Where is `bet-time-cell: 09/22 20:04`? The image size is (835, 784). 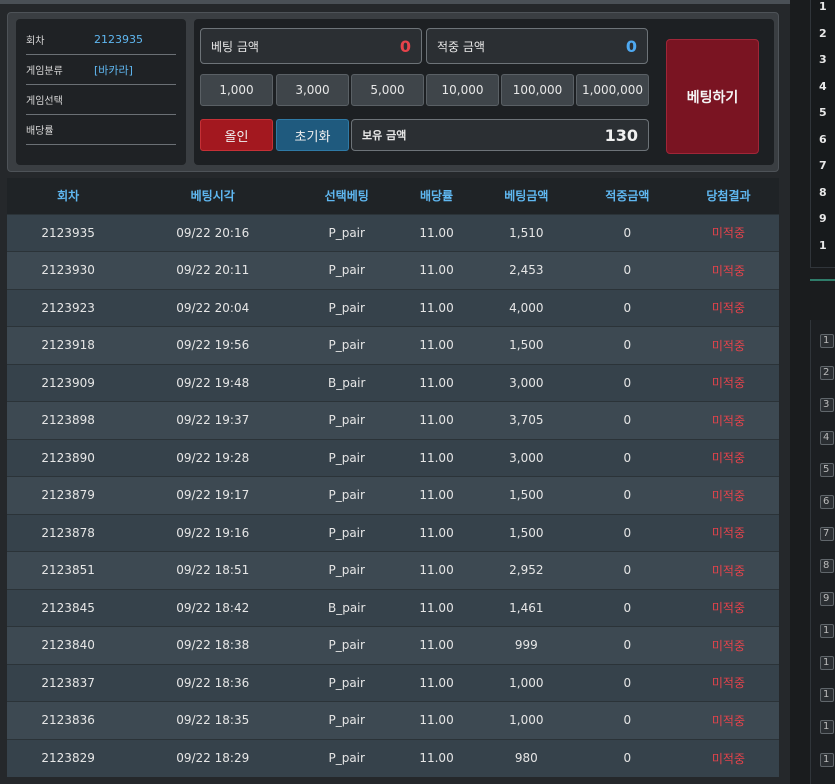 bet-time-cell: 09/22 20:04 is located at coordinates (213, 307).